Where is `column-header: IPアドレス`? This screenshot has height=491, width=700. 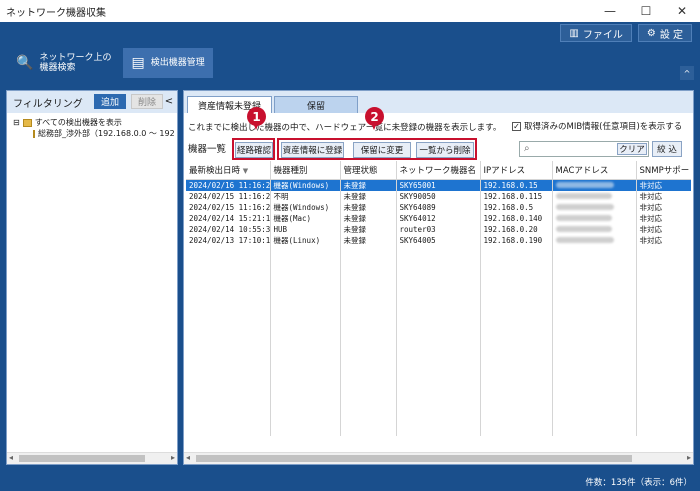
column-header: IPアドレス is located at coordinates (516, 170).